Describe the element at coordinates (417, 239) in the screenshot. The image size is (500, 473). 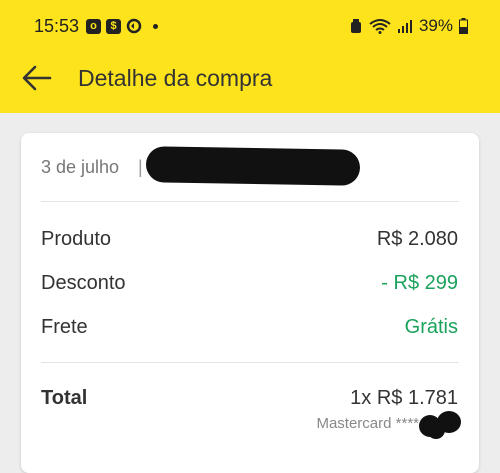
I see `product-value: R$ 2.080` at that location.